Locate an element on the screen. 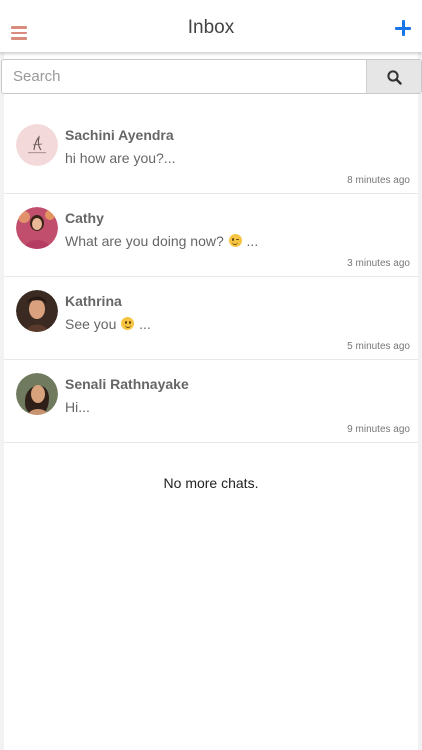 This screenshot has width=422, height=750. right-border is located at coordinates (420, 400).